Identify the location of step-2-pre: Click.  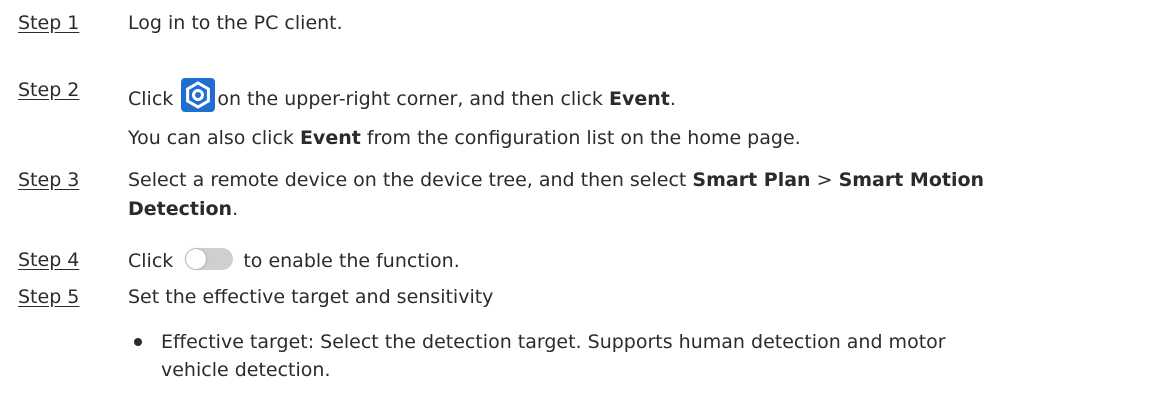
(151, 99).